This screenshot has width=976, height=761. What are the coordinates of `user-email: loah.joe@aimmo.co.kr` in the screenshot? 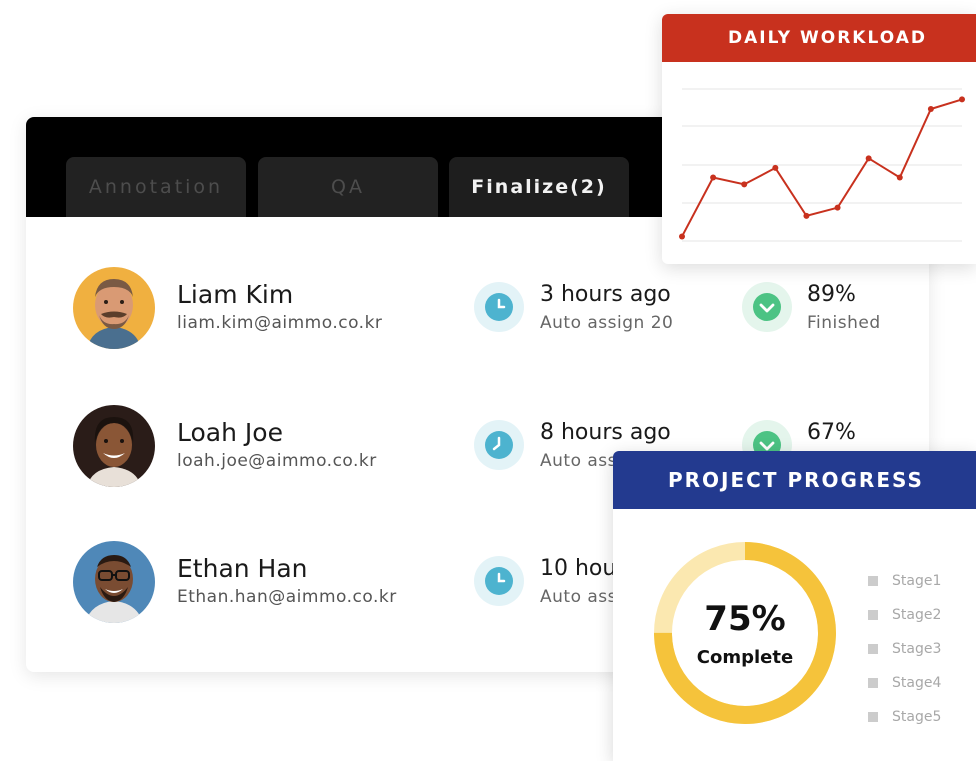 It's located at (277, 461).